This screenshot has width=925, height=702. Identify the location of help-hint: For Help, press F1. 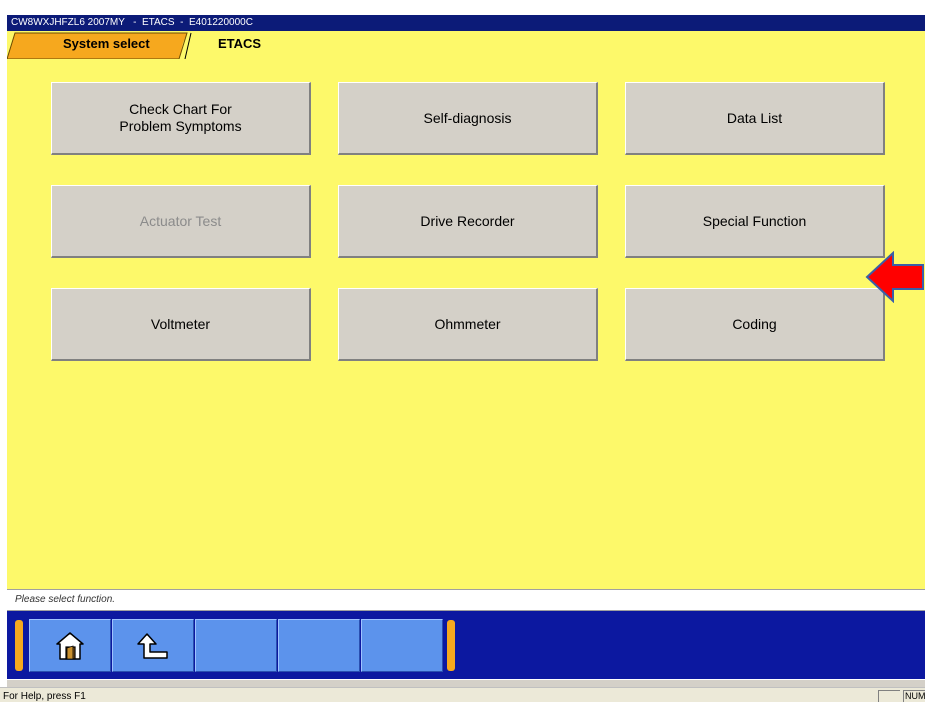
(44, 696).